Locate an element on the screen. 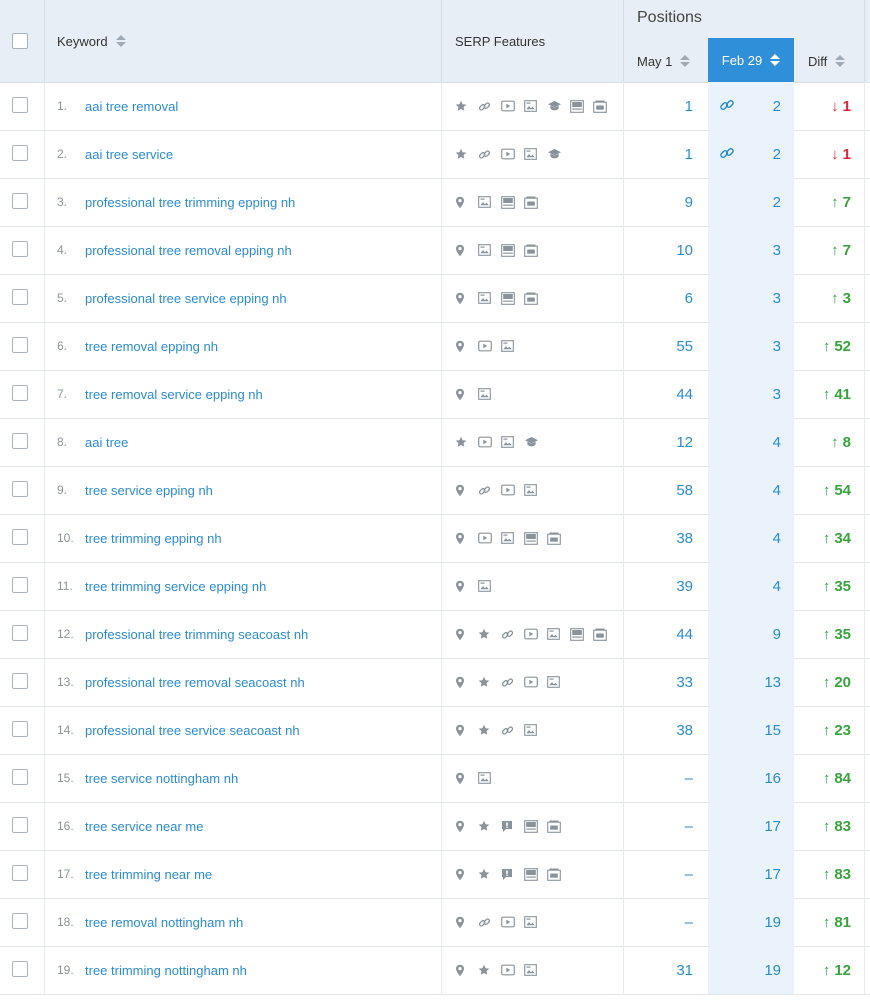 Image resolution: width=870 pixels, height=1000 pixels. keyword-link: tree trimming nottingham nh is located at coordinates (166, 970).